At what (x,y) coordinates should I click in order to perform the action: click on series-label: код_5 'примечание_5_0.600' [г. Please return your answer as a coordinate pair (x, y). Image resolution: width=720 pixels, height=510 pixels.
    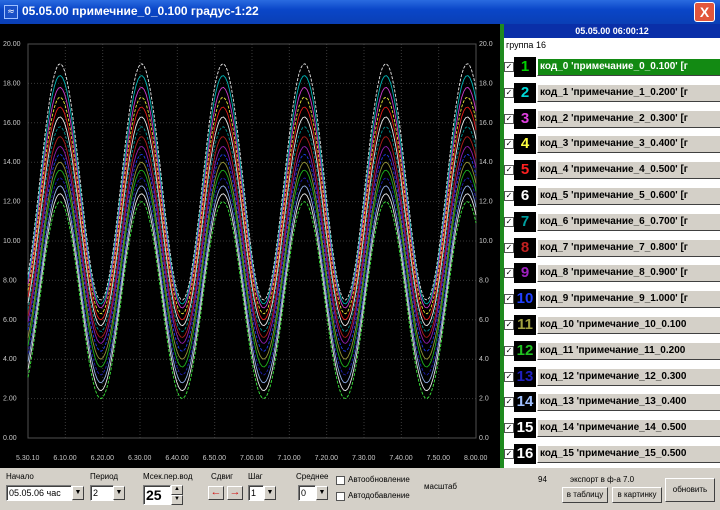
    Looking at the image, I should click on (628, 196).